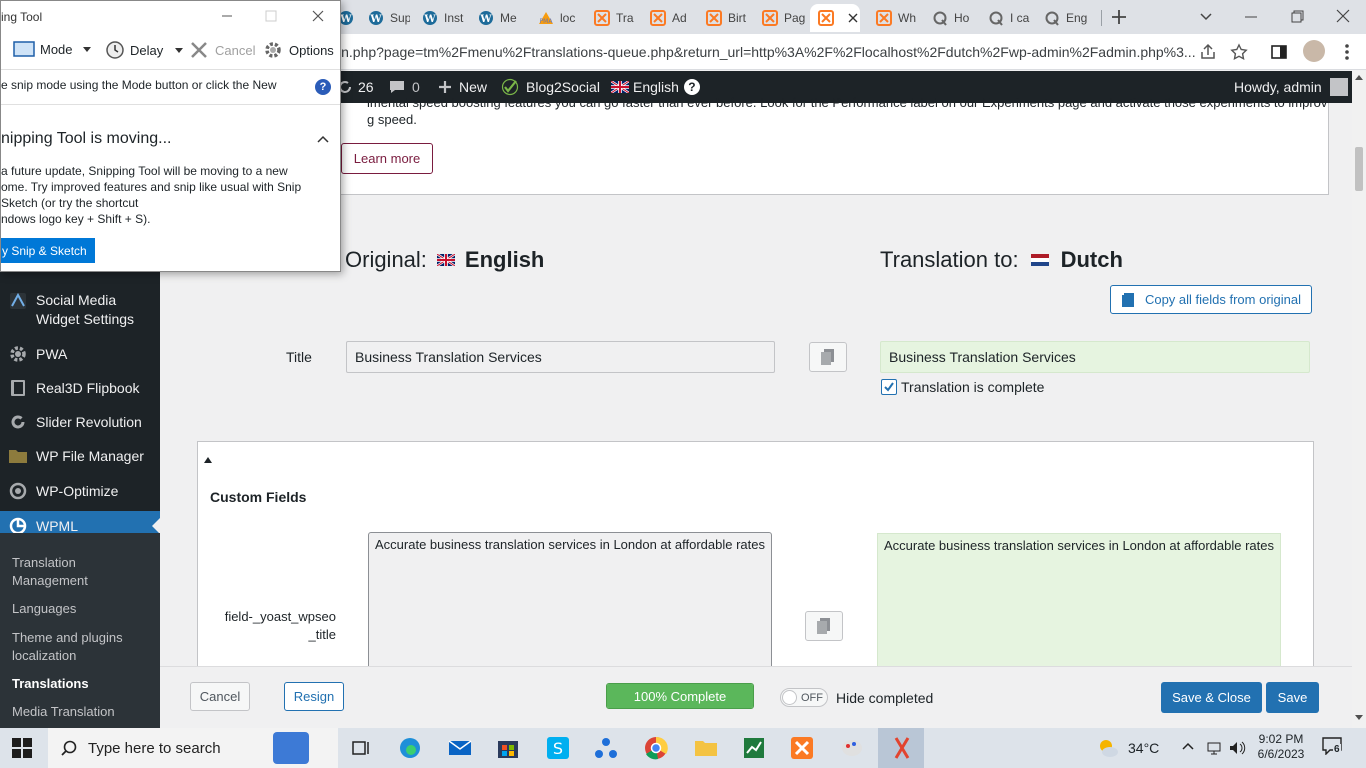 This screenshot has height=768, width=1366. What do you see at coordinates (1281, 739) in the screenshot?
I see `clock-time: 9:02 PM` at bounding box center [1281, 739].